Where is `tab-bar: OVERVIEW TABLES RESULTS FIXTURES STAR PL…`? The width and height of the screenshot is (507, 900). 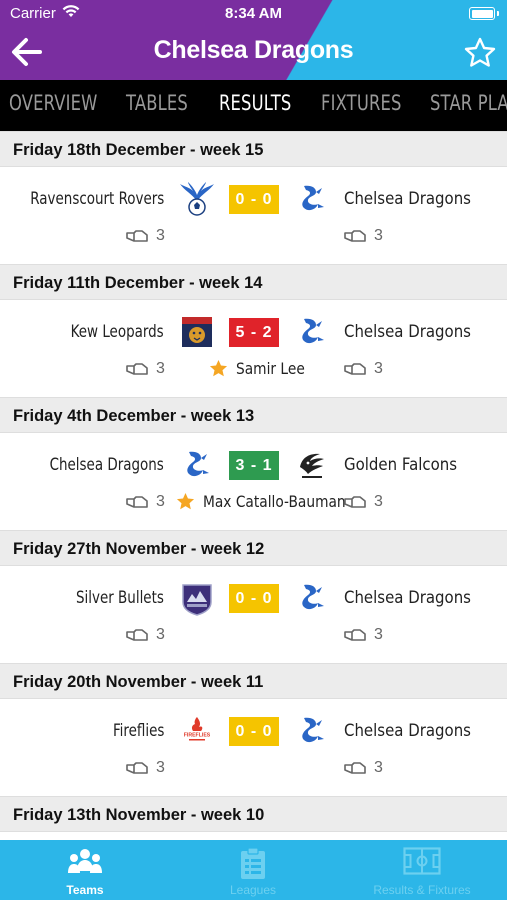
tab-bar: OVERVIEW TABLES RESULTS FIXTURES STAR PL… is located at coordinates (253, 105).